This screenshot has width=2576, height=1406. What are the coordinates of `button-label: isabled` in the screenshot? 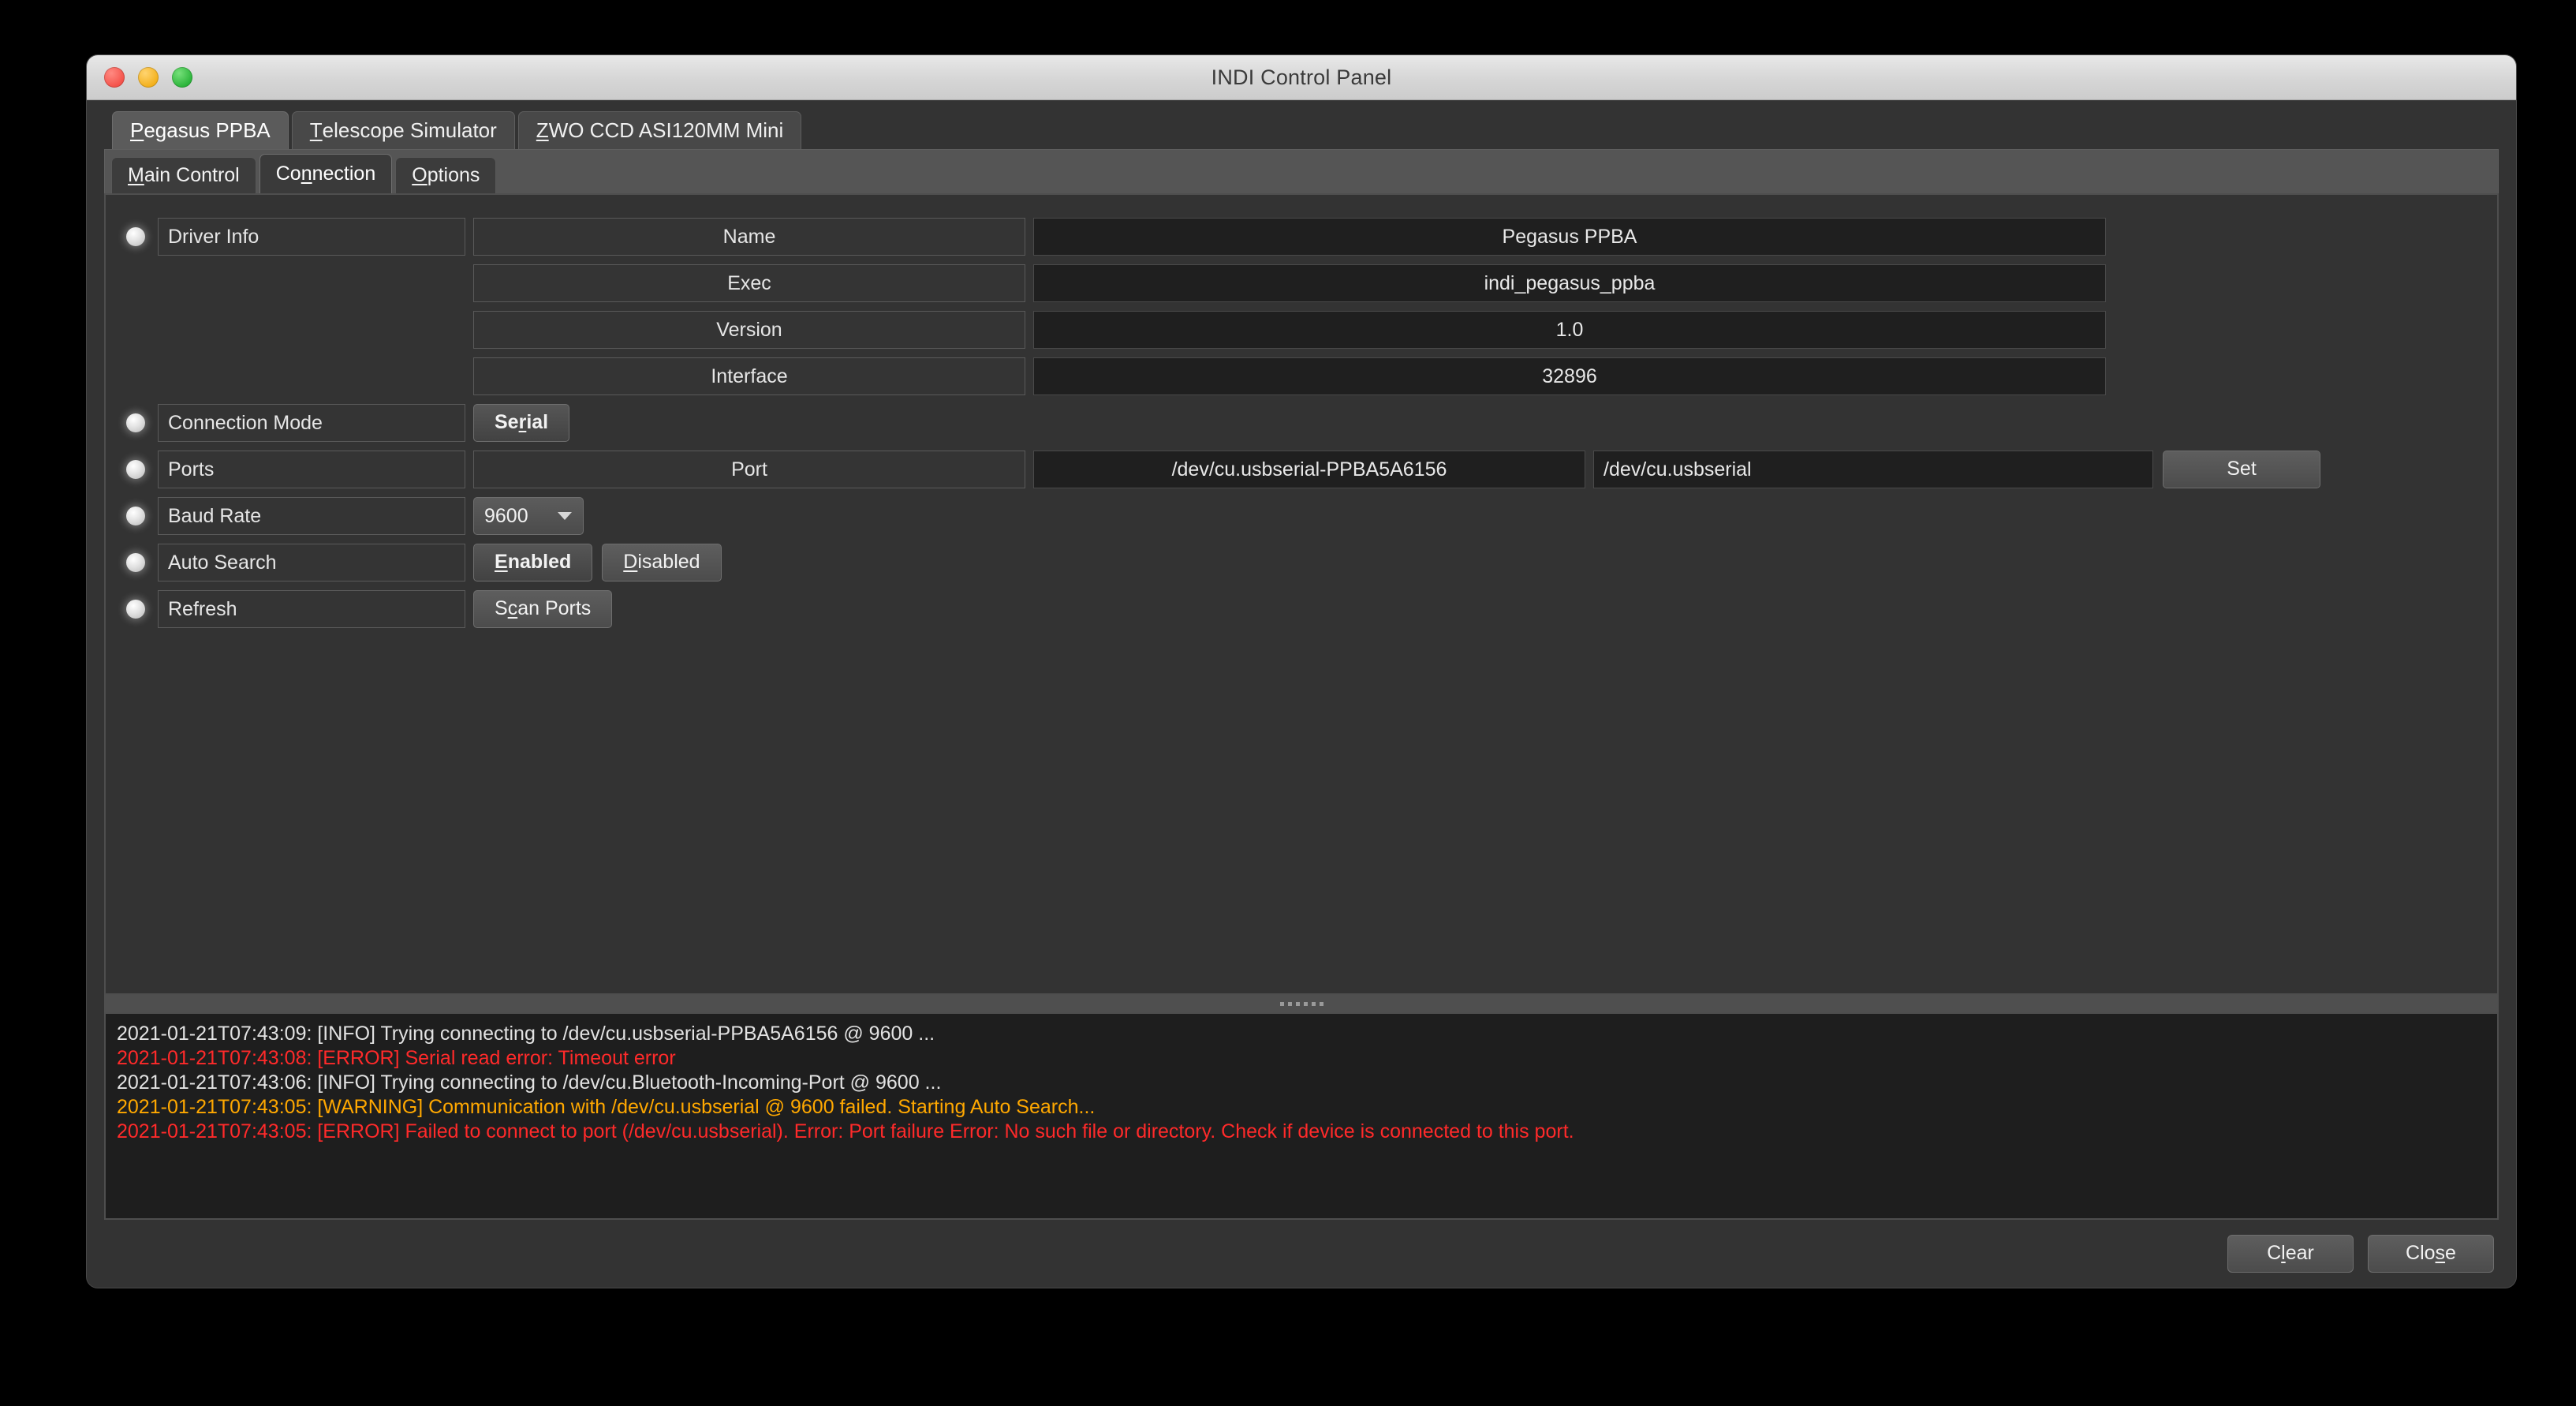 It's located at (668, 562).